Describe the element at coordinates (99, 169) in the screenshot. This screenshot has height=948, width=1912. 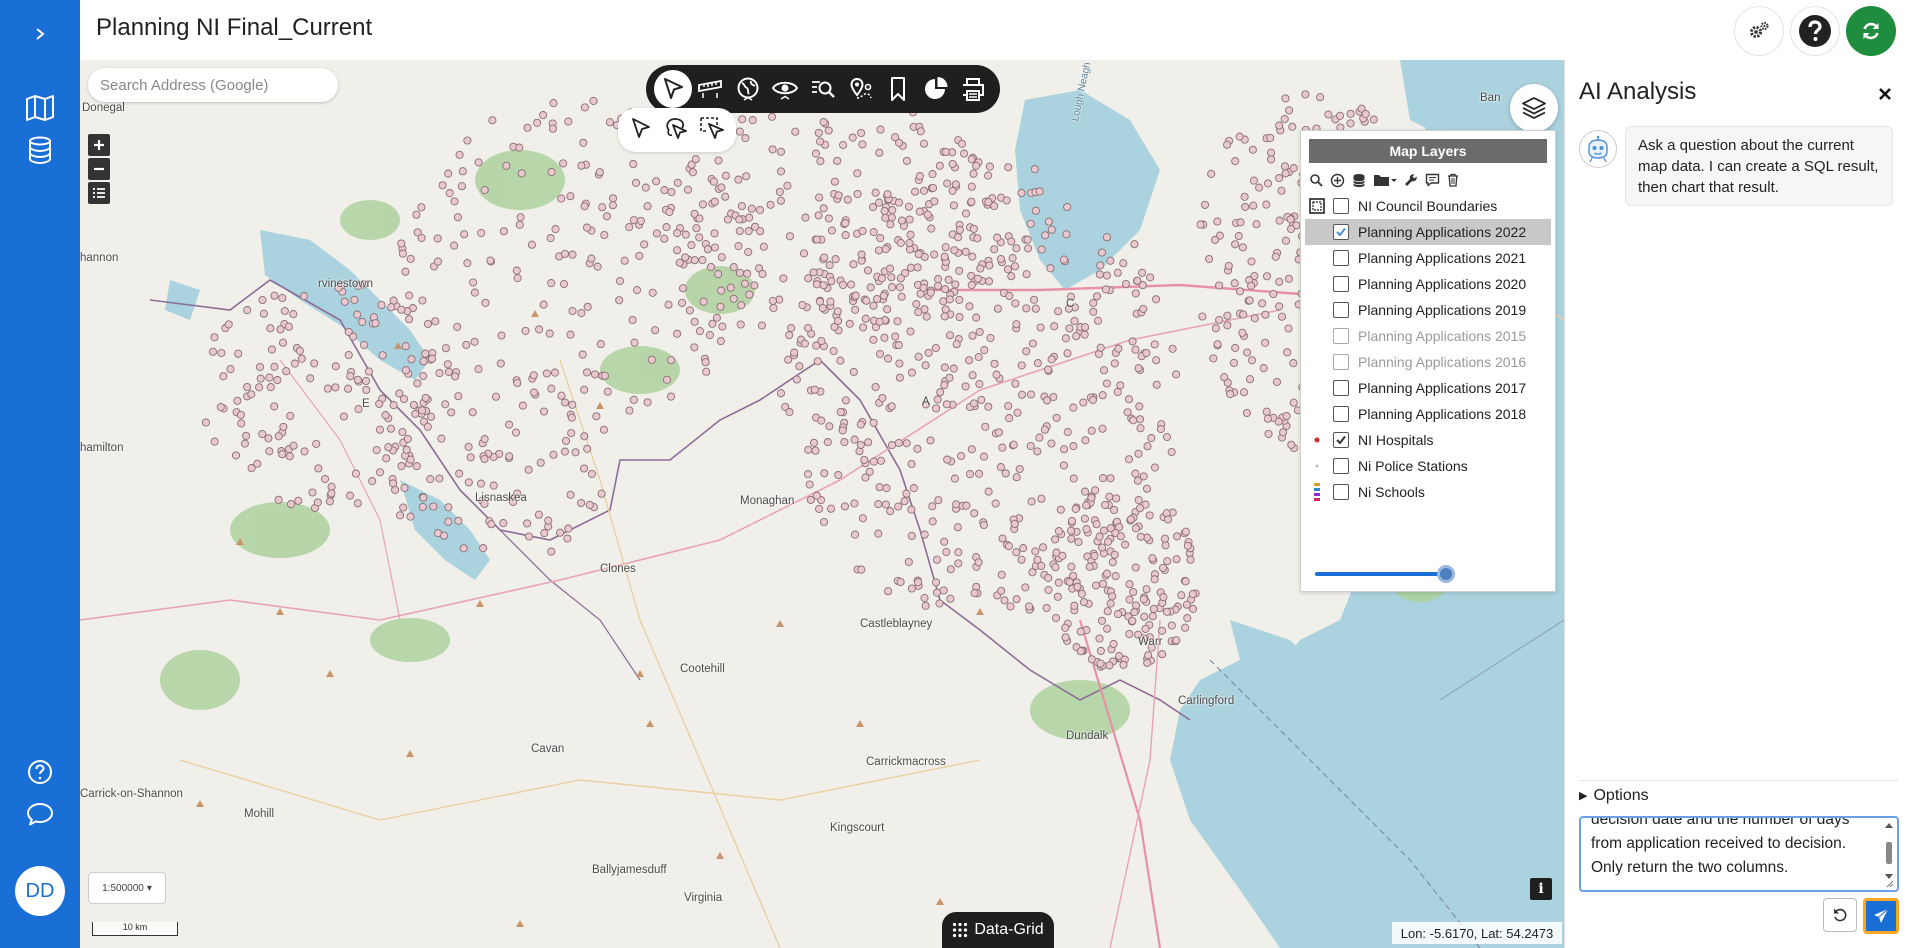
I see `zoom-out-button` at that location.